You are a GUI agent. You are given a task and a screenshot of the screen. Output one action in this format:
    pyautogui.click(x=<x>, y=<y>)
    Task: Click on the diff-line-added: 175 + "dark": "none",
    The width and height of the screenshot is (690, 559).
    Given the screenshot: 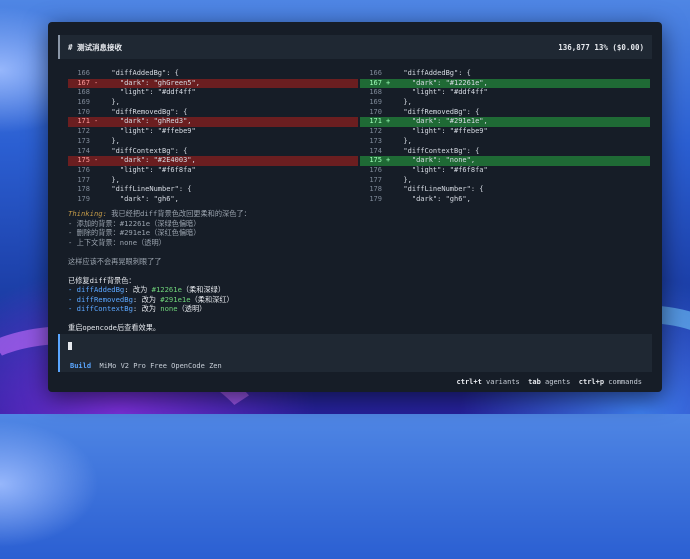 What is the action you would take?
    pyautogui.click(x=505, y=161)
    